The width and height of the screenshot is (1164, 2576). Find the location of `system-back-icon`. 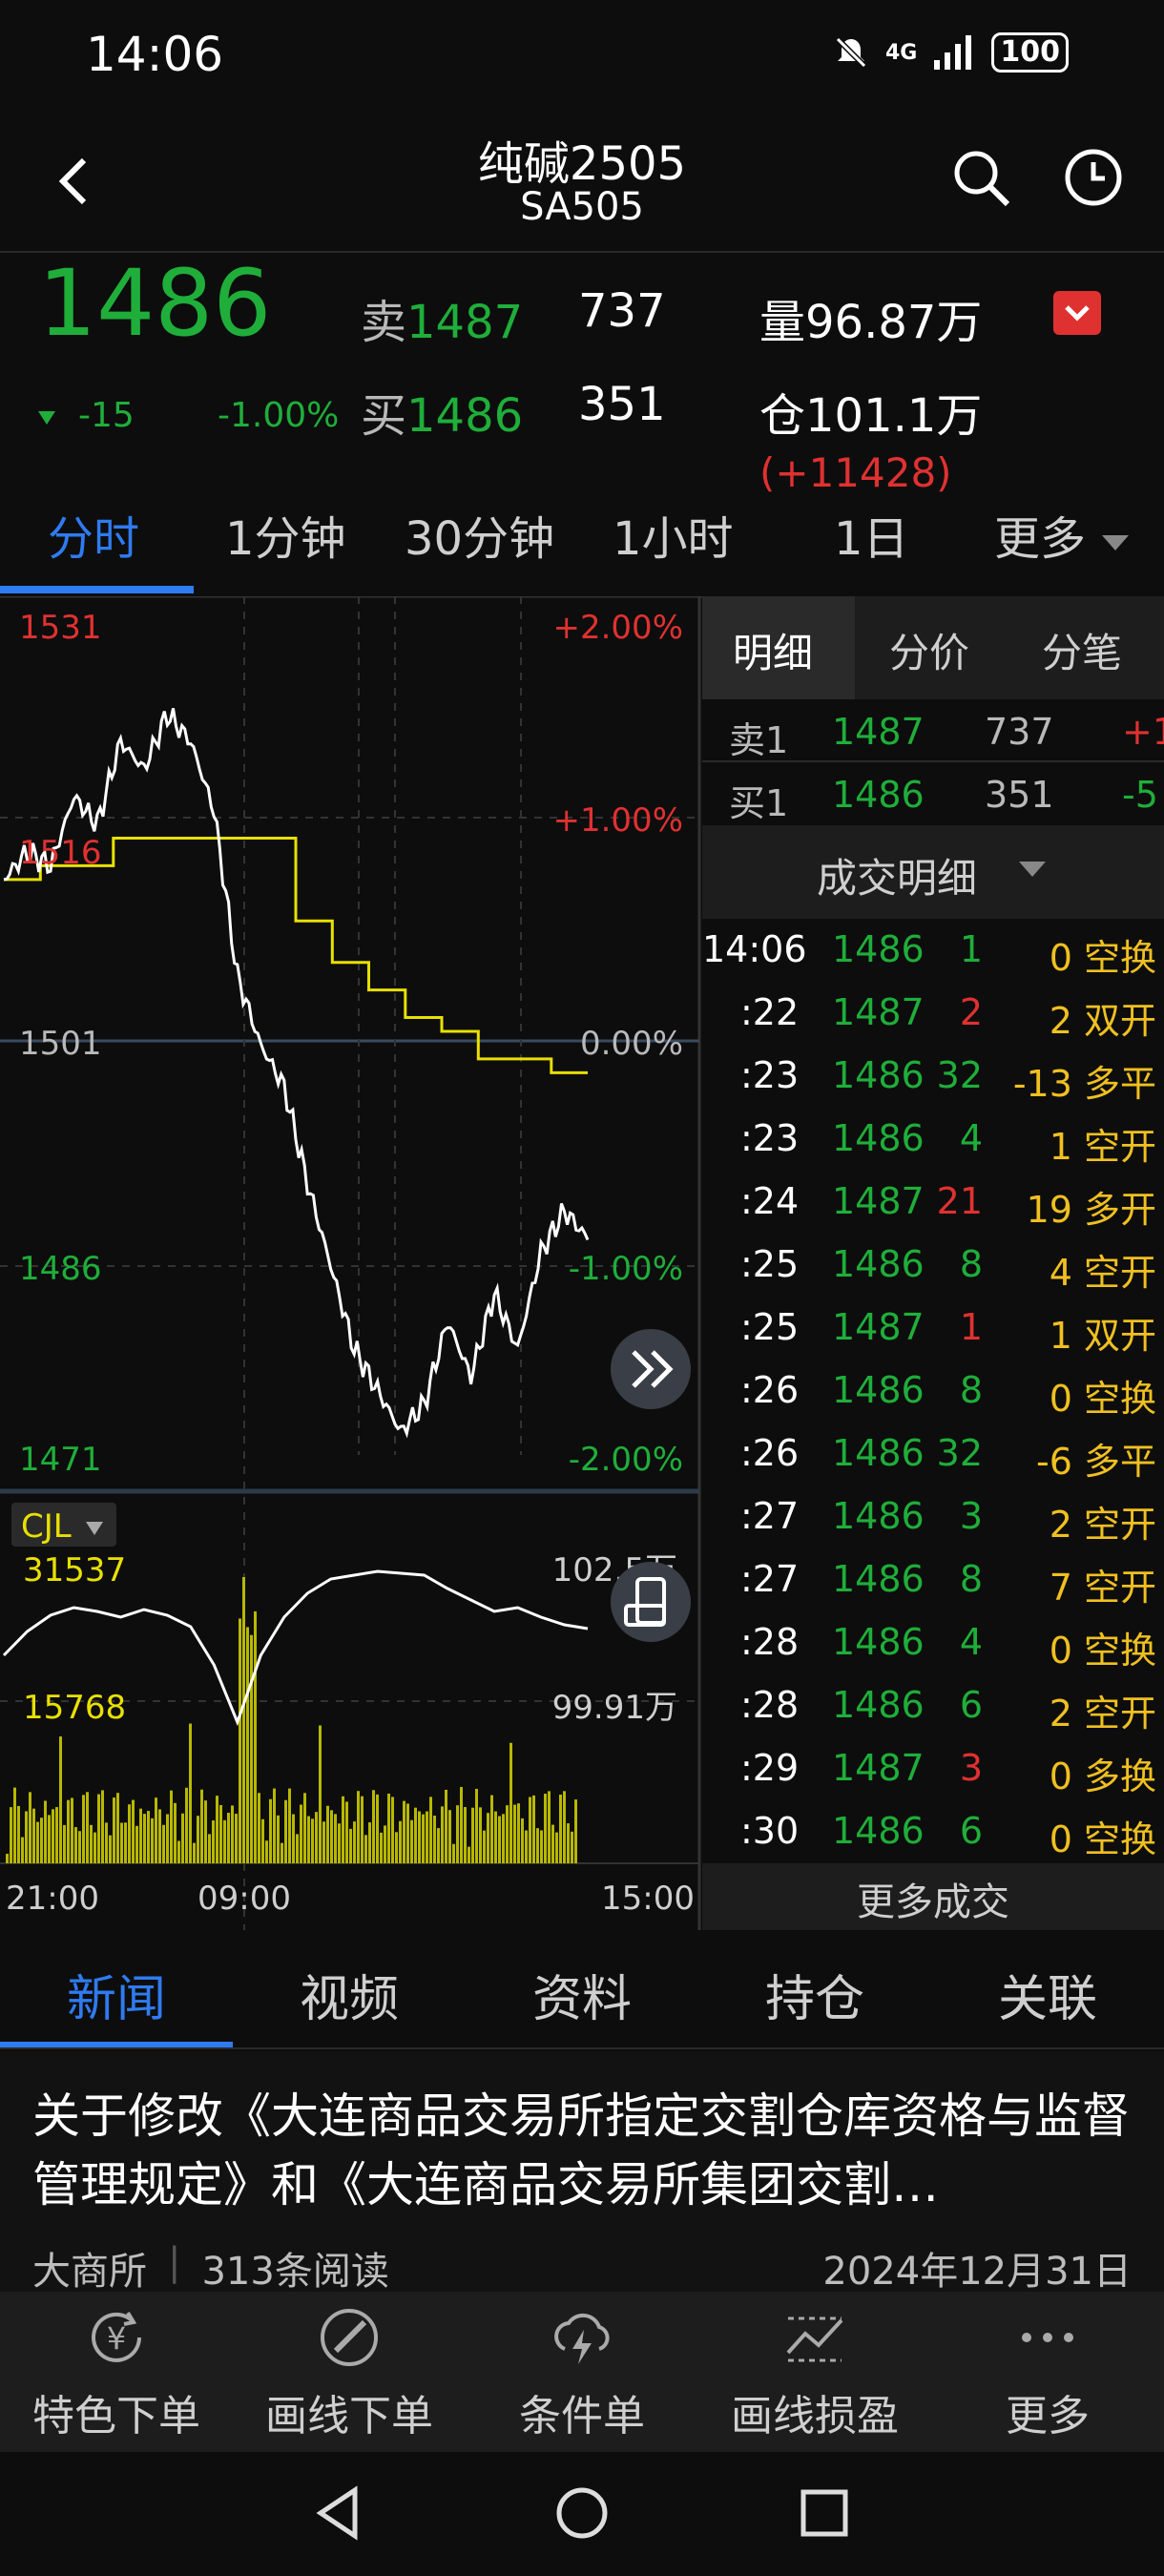

system-back-icon is located at coordinates (340, 2513).